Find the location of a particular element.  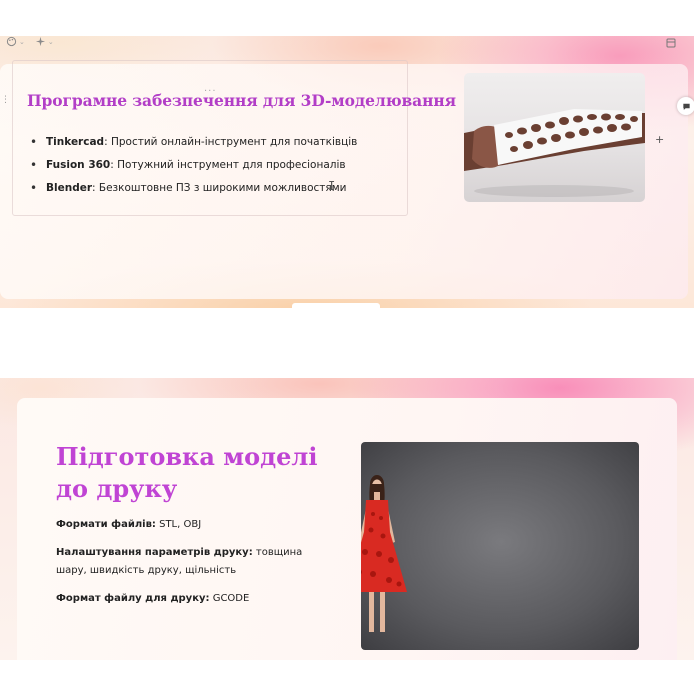

comment-button is located at coordinates (685, 106).